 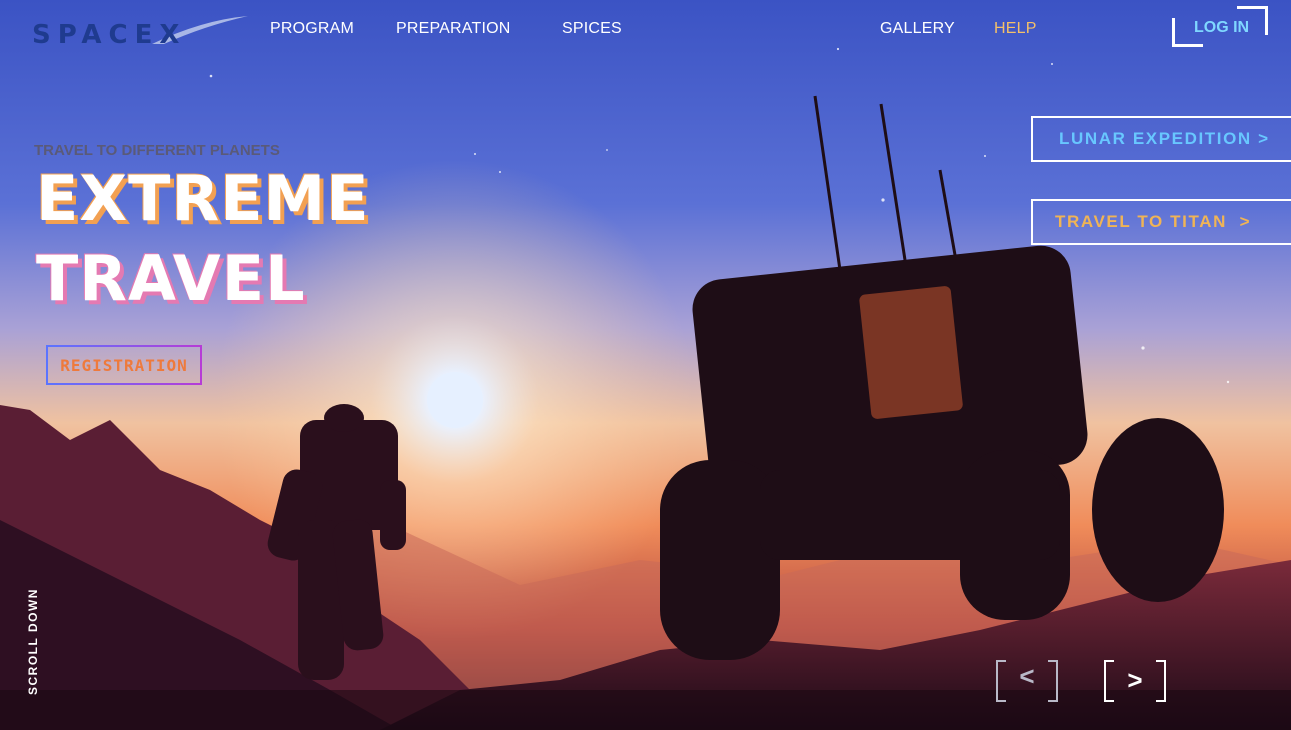 I want to click on spacex-logo: SPACEX, so click(x=142, y=31).